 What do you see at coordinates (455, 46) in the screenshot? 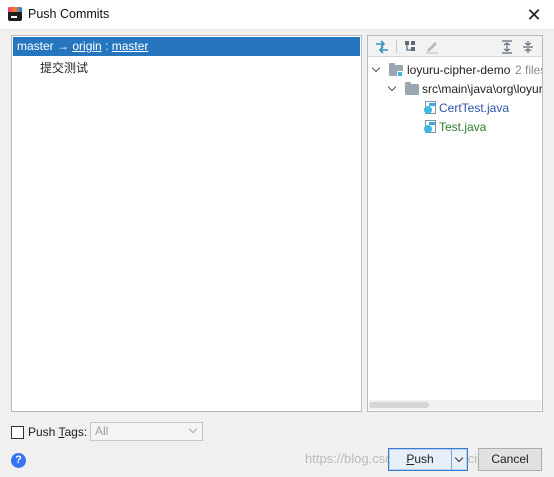
I see `files-toolbar` at bounding box center [455, 46].